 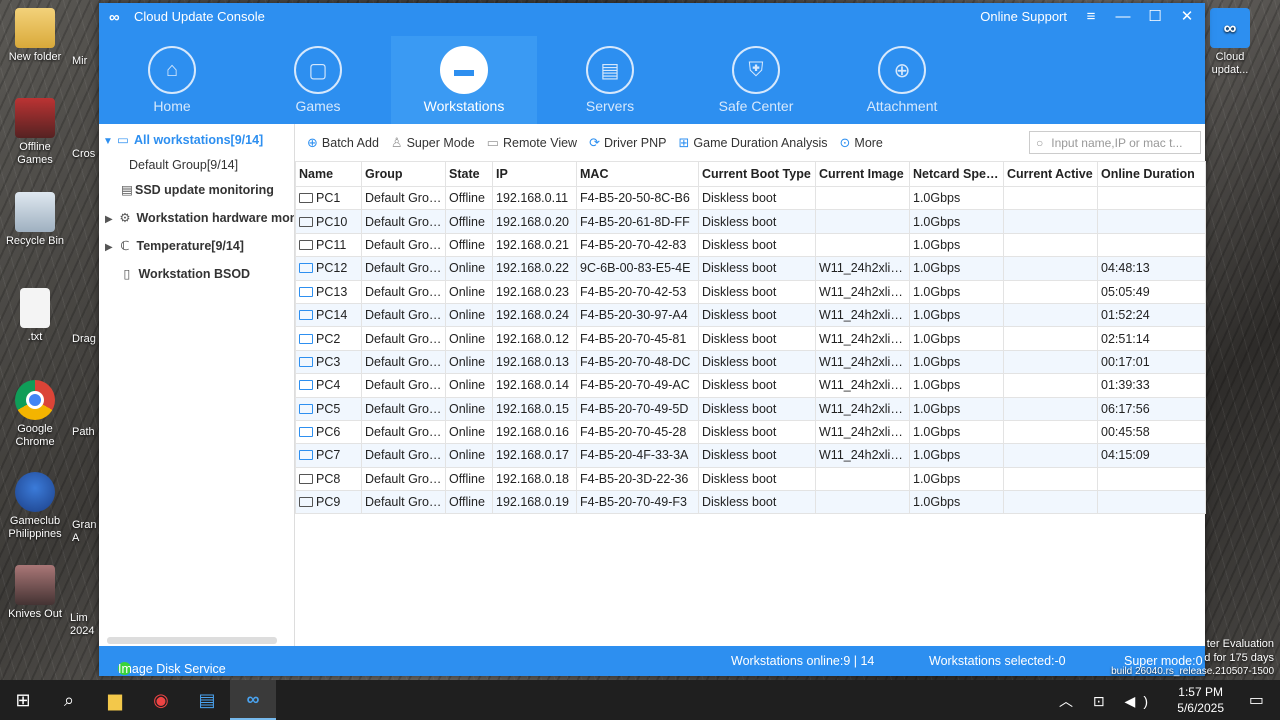 What do you see at coordinates (757, 502) in the screenshot?
I see `table-cell-boot: Diskless boot` at bounding box center [757, 502].